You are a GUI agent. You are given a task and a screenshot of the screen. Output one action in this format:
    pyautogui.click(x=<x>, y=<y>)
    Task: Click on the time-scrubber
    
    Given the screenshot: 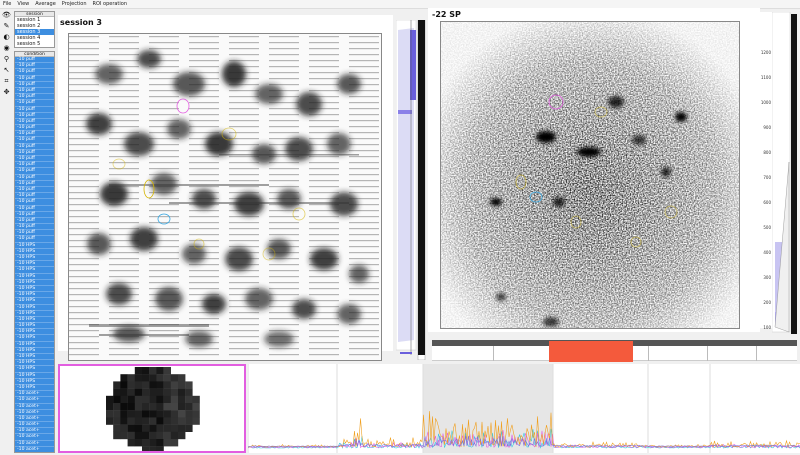 What is the action you would take?
    pyautogui.click(x=614, y=351)
    